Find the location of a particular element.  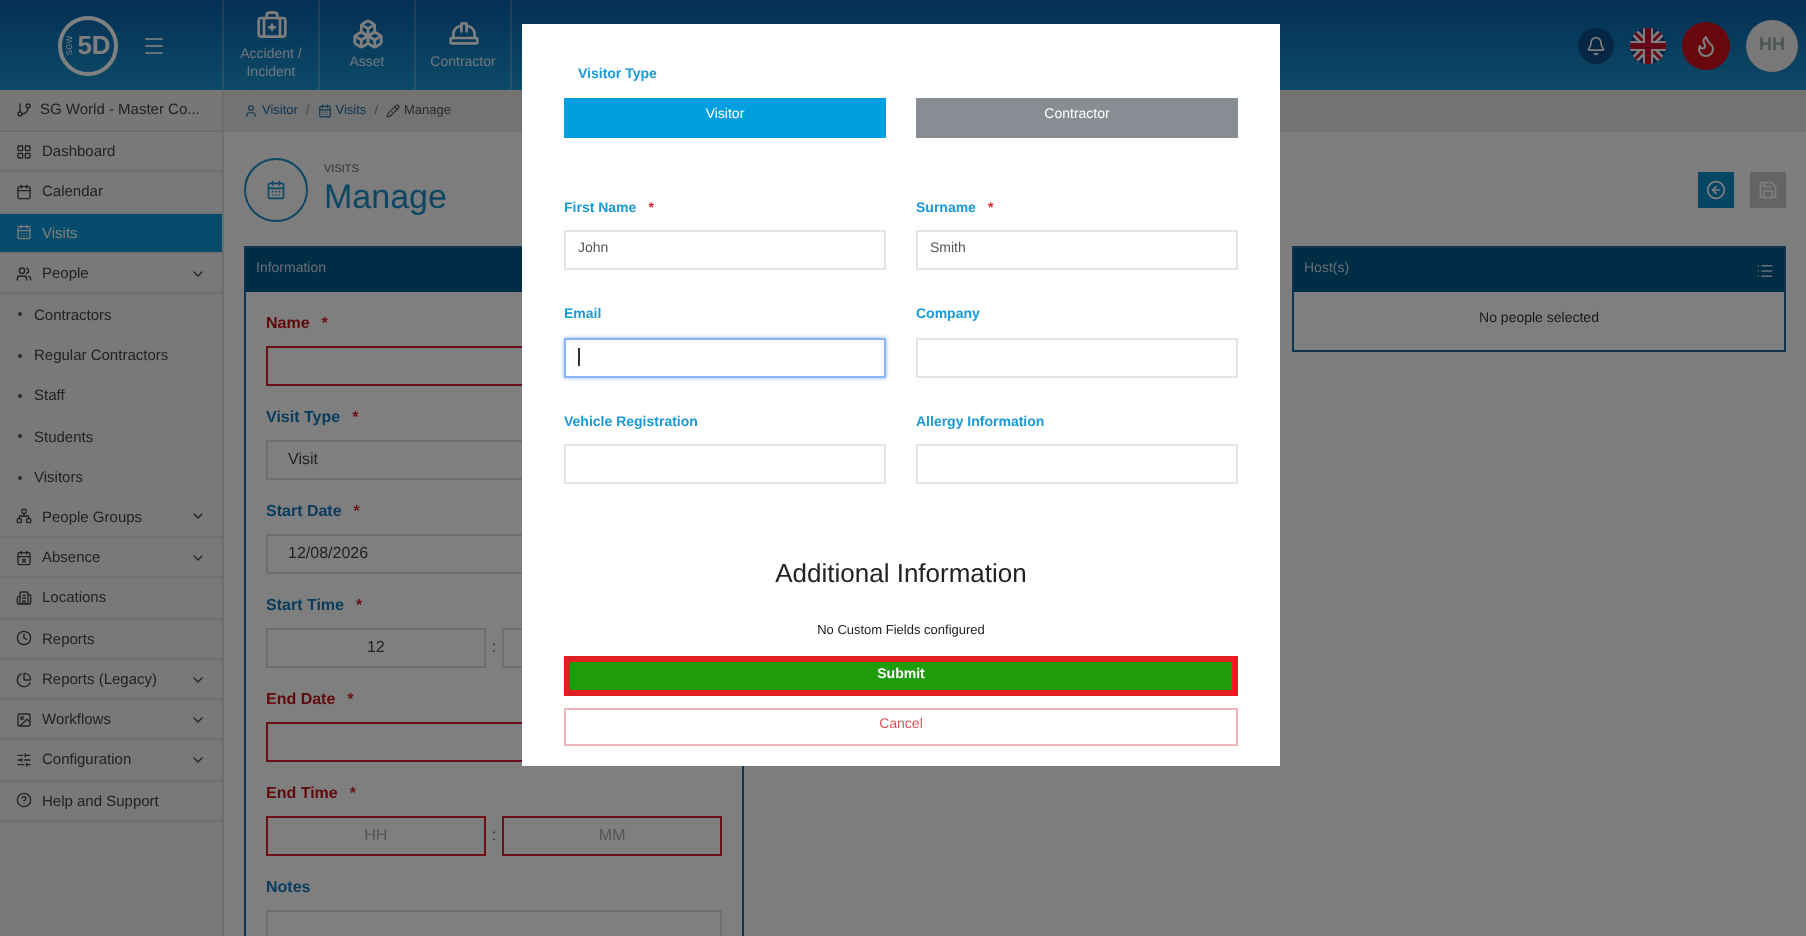

pencil-icon is located at coordinates (393, 111).